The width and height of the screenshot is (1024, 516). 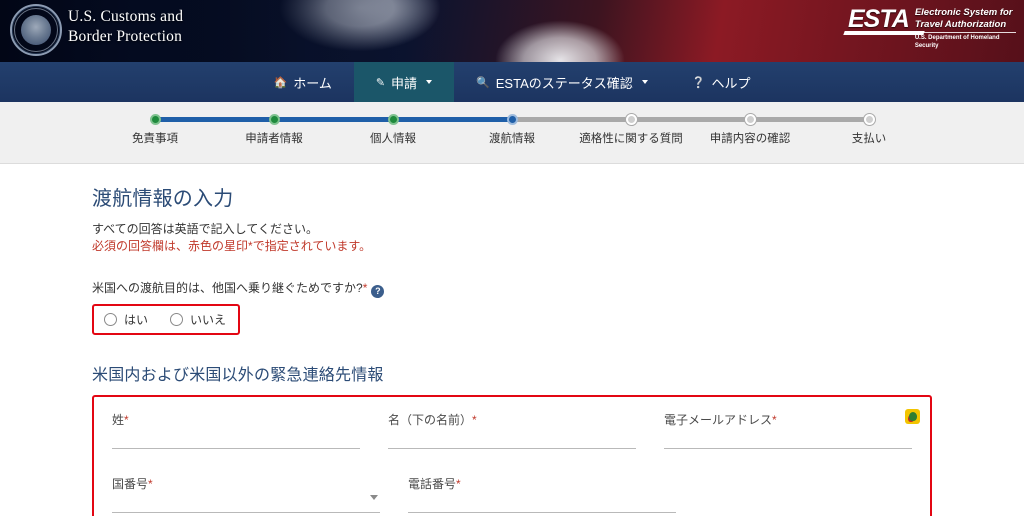 I want to click on agency-name: U.S. Customs and Border Protection, so click(x=125, y=27).